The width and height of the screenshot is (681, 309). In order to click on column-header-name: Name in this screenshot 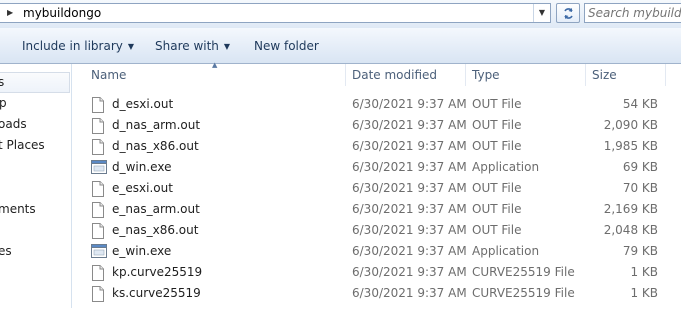, I will do `click(108, 75)`.